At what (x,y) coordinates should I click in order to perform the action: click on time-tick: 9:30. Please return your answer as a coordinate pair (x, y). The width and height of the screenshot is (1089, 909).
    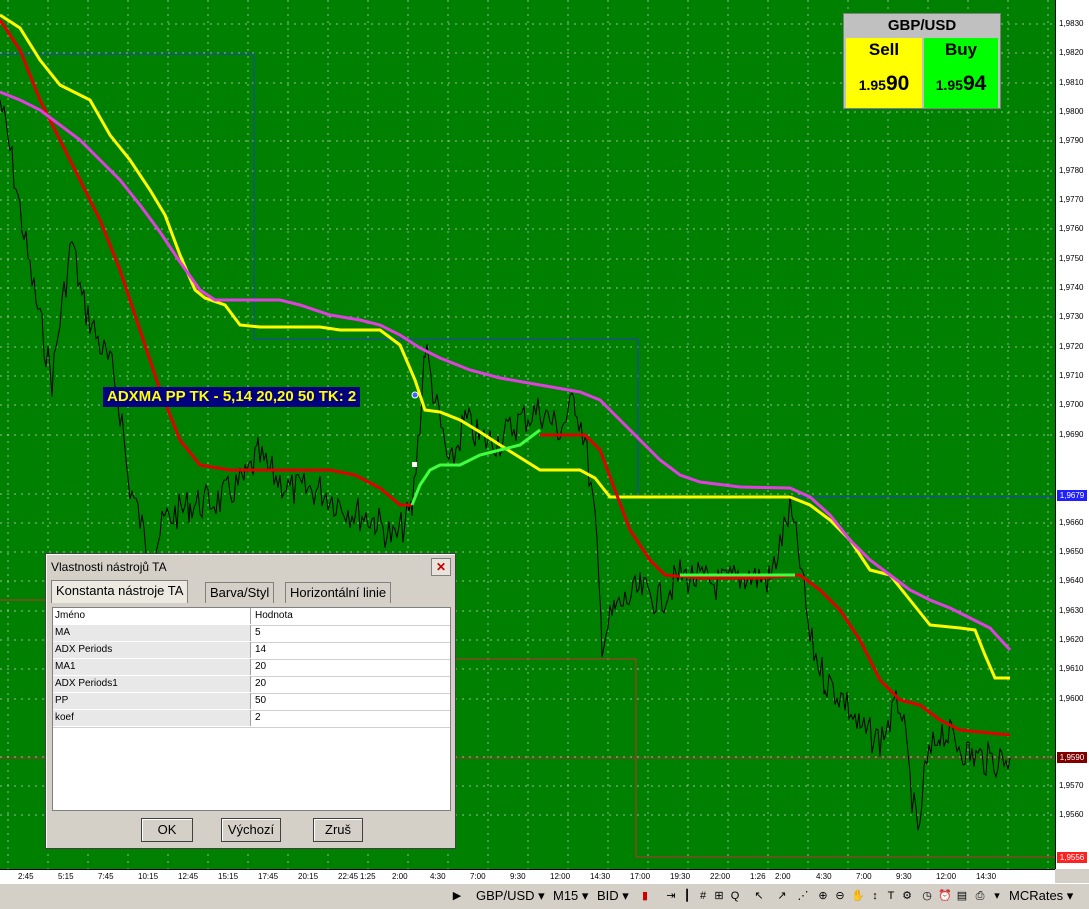
    Looking at the image, I should click on (518, 876).